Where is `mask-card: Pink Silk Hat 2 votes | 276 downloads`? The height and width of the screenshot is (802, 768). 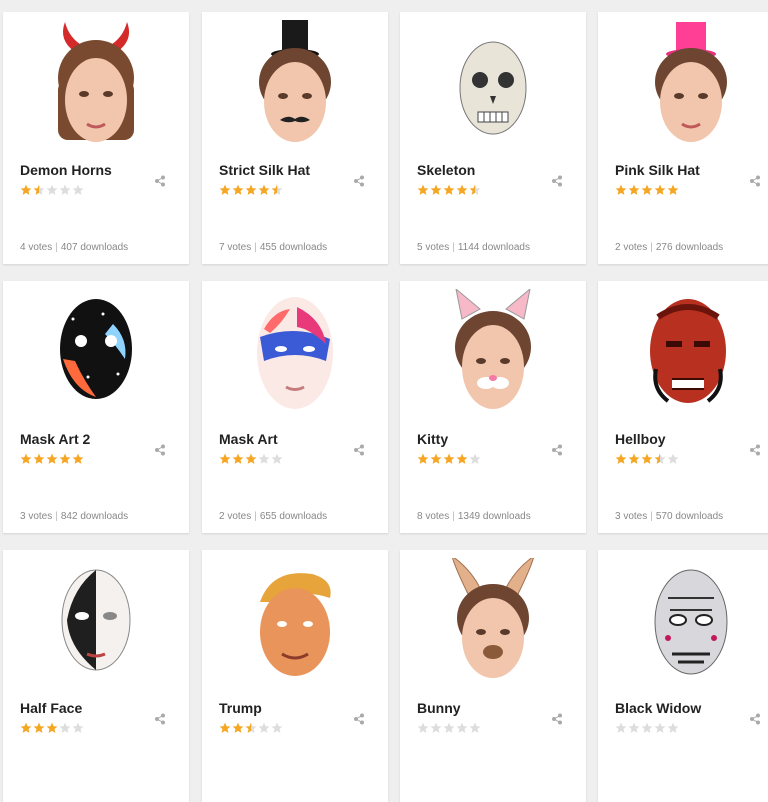
mask-card: Pink Silk Hat 2 votes | 276 downloads is located at coordinates (683, 138).